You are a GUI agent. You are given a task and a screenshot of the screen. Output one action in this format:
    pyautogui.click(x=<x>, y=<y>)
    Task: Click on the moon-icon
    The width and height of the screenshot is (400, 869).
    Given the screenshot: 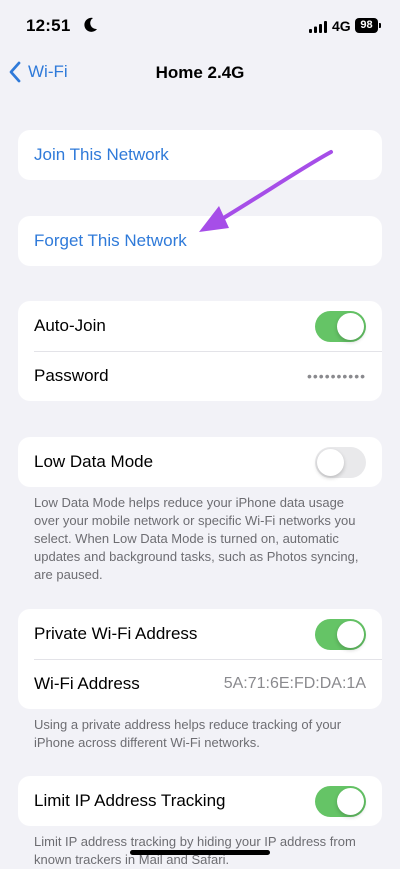 What is the action you would take?
    pyautogui.click(x=90, y=24)
    